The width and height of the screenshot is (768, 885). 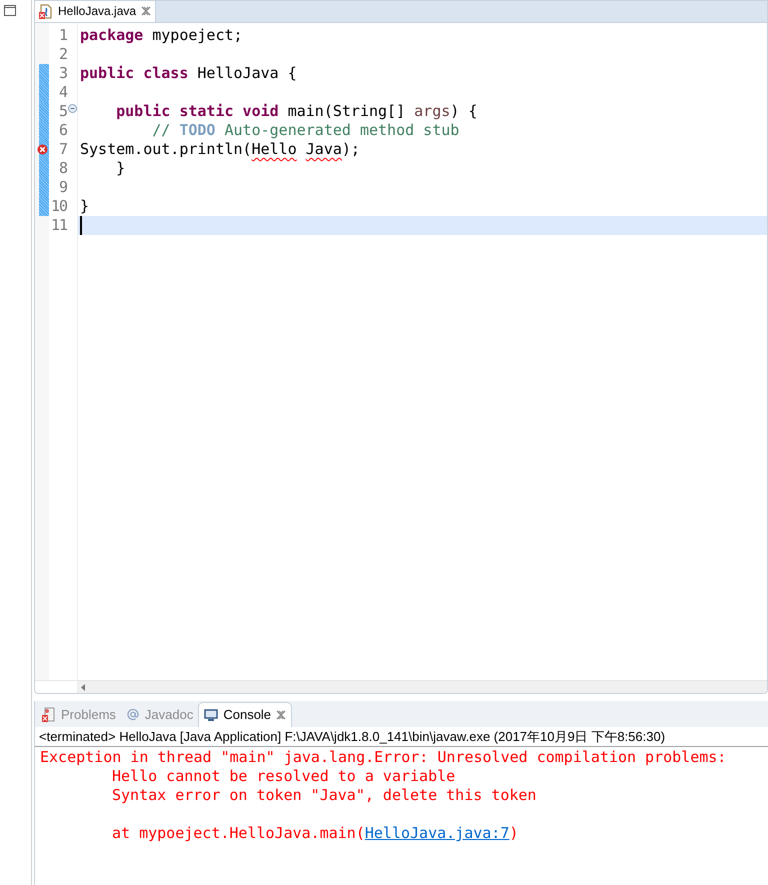 What do you see at coordinates (81, 225) in the screenshot?
I see `text-cursor` at bounding box center [81, 225].